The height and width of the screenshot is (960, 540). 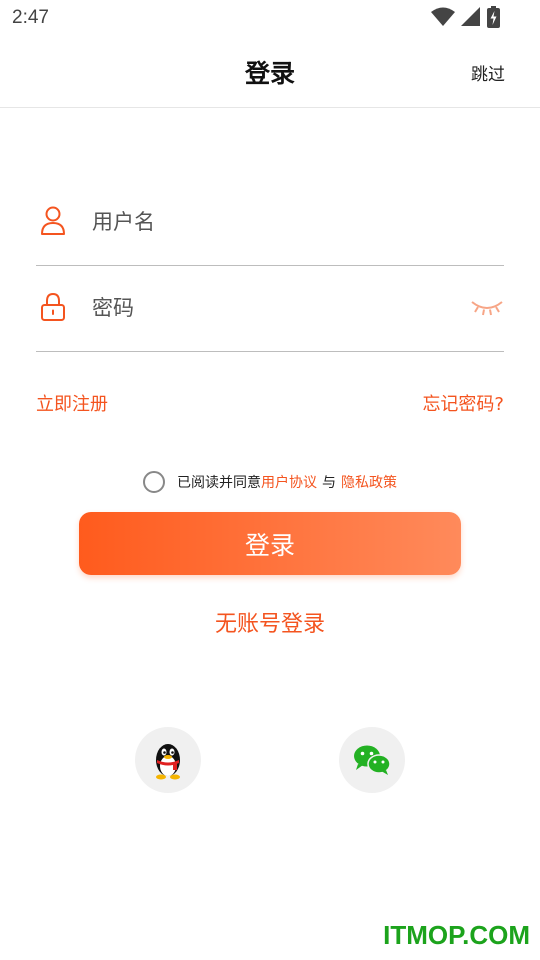 I want to click on wifi-icon, so click(x=443, y=16).